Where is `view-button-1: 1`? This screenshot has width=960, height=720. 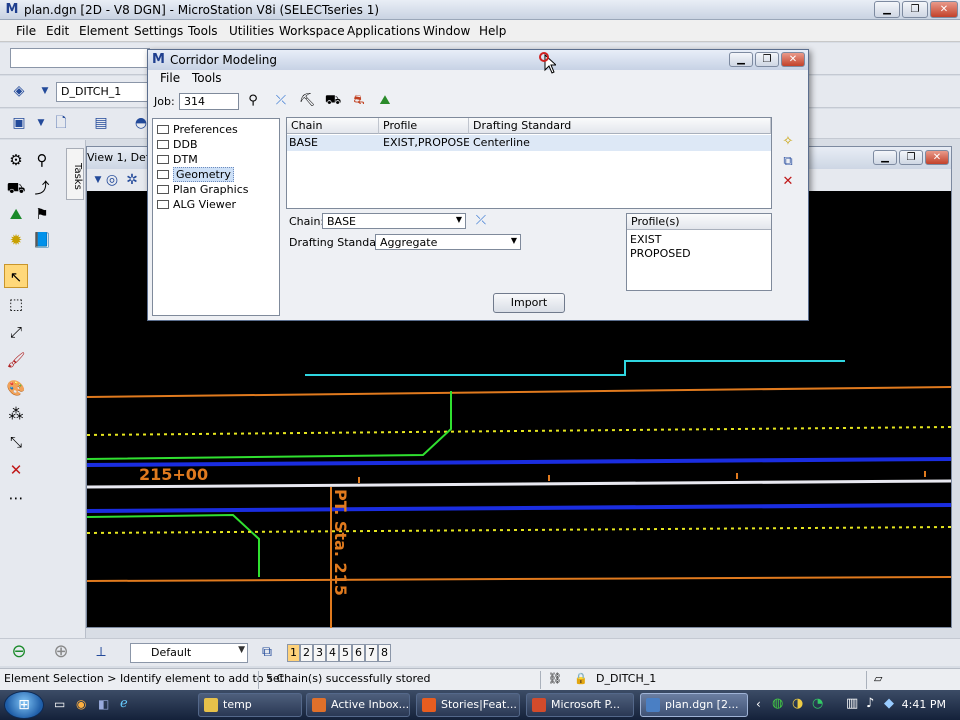
view-button-1: 1 is located at coordinates (293, 653).